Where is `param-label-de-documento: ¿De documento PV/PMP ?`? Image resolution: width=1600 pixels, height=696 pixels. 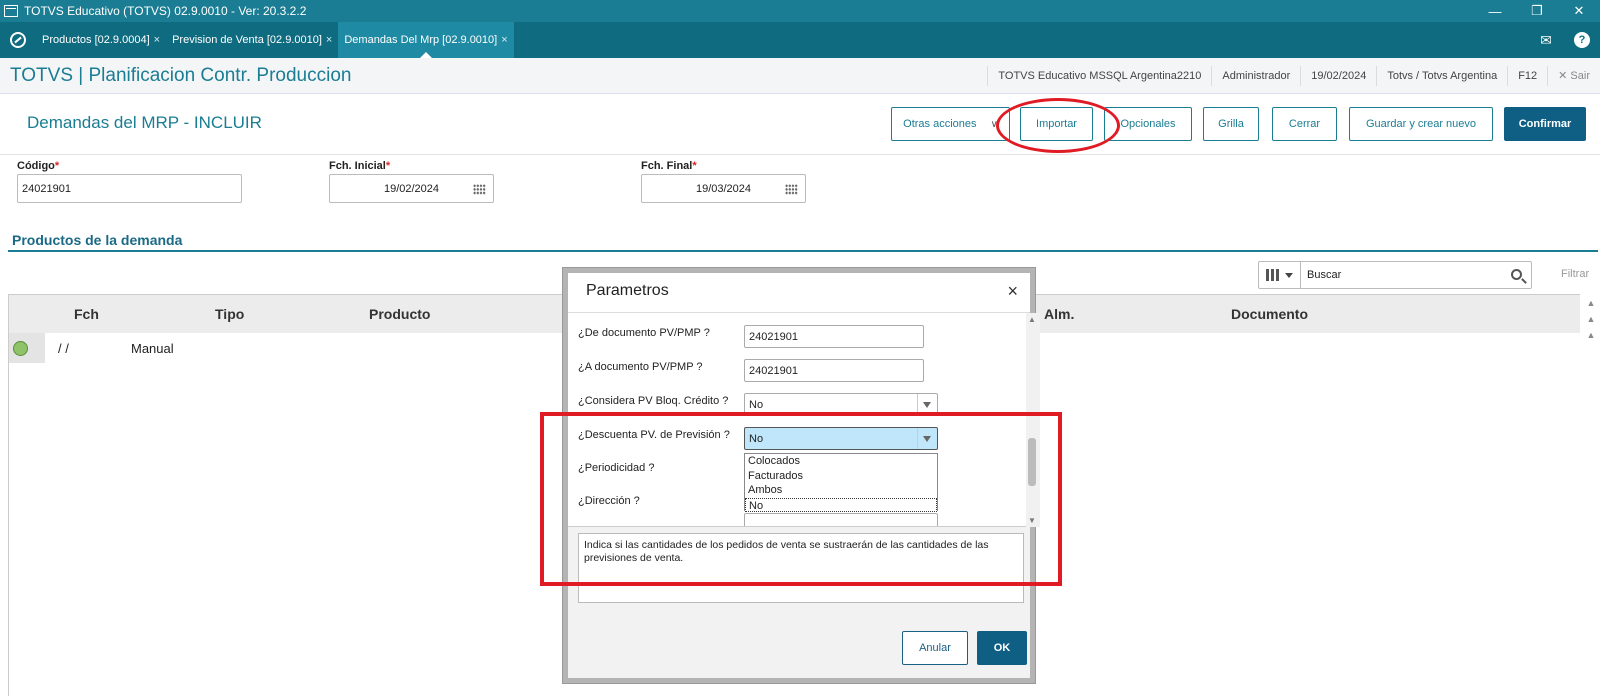
param-label-de-documento: ¿De documento PV/PMP ? is located at coordinates (644, 333).